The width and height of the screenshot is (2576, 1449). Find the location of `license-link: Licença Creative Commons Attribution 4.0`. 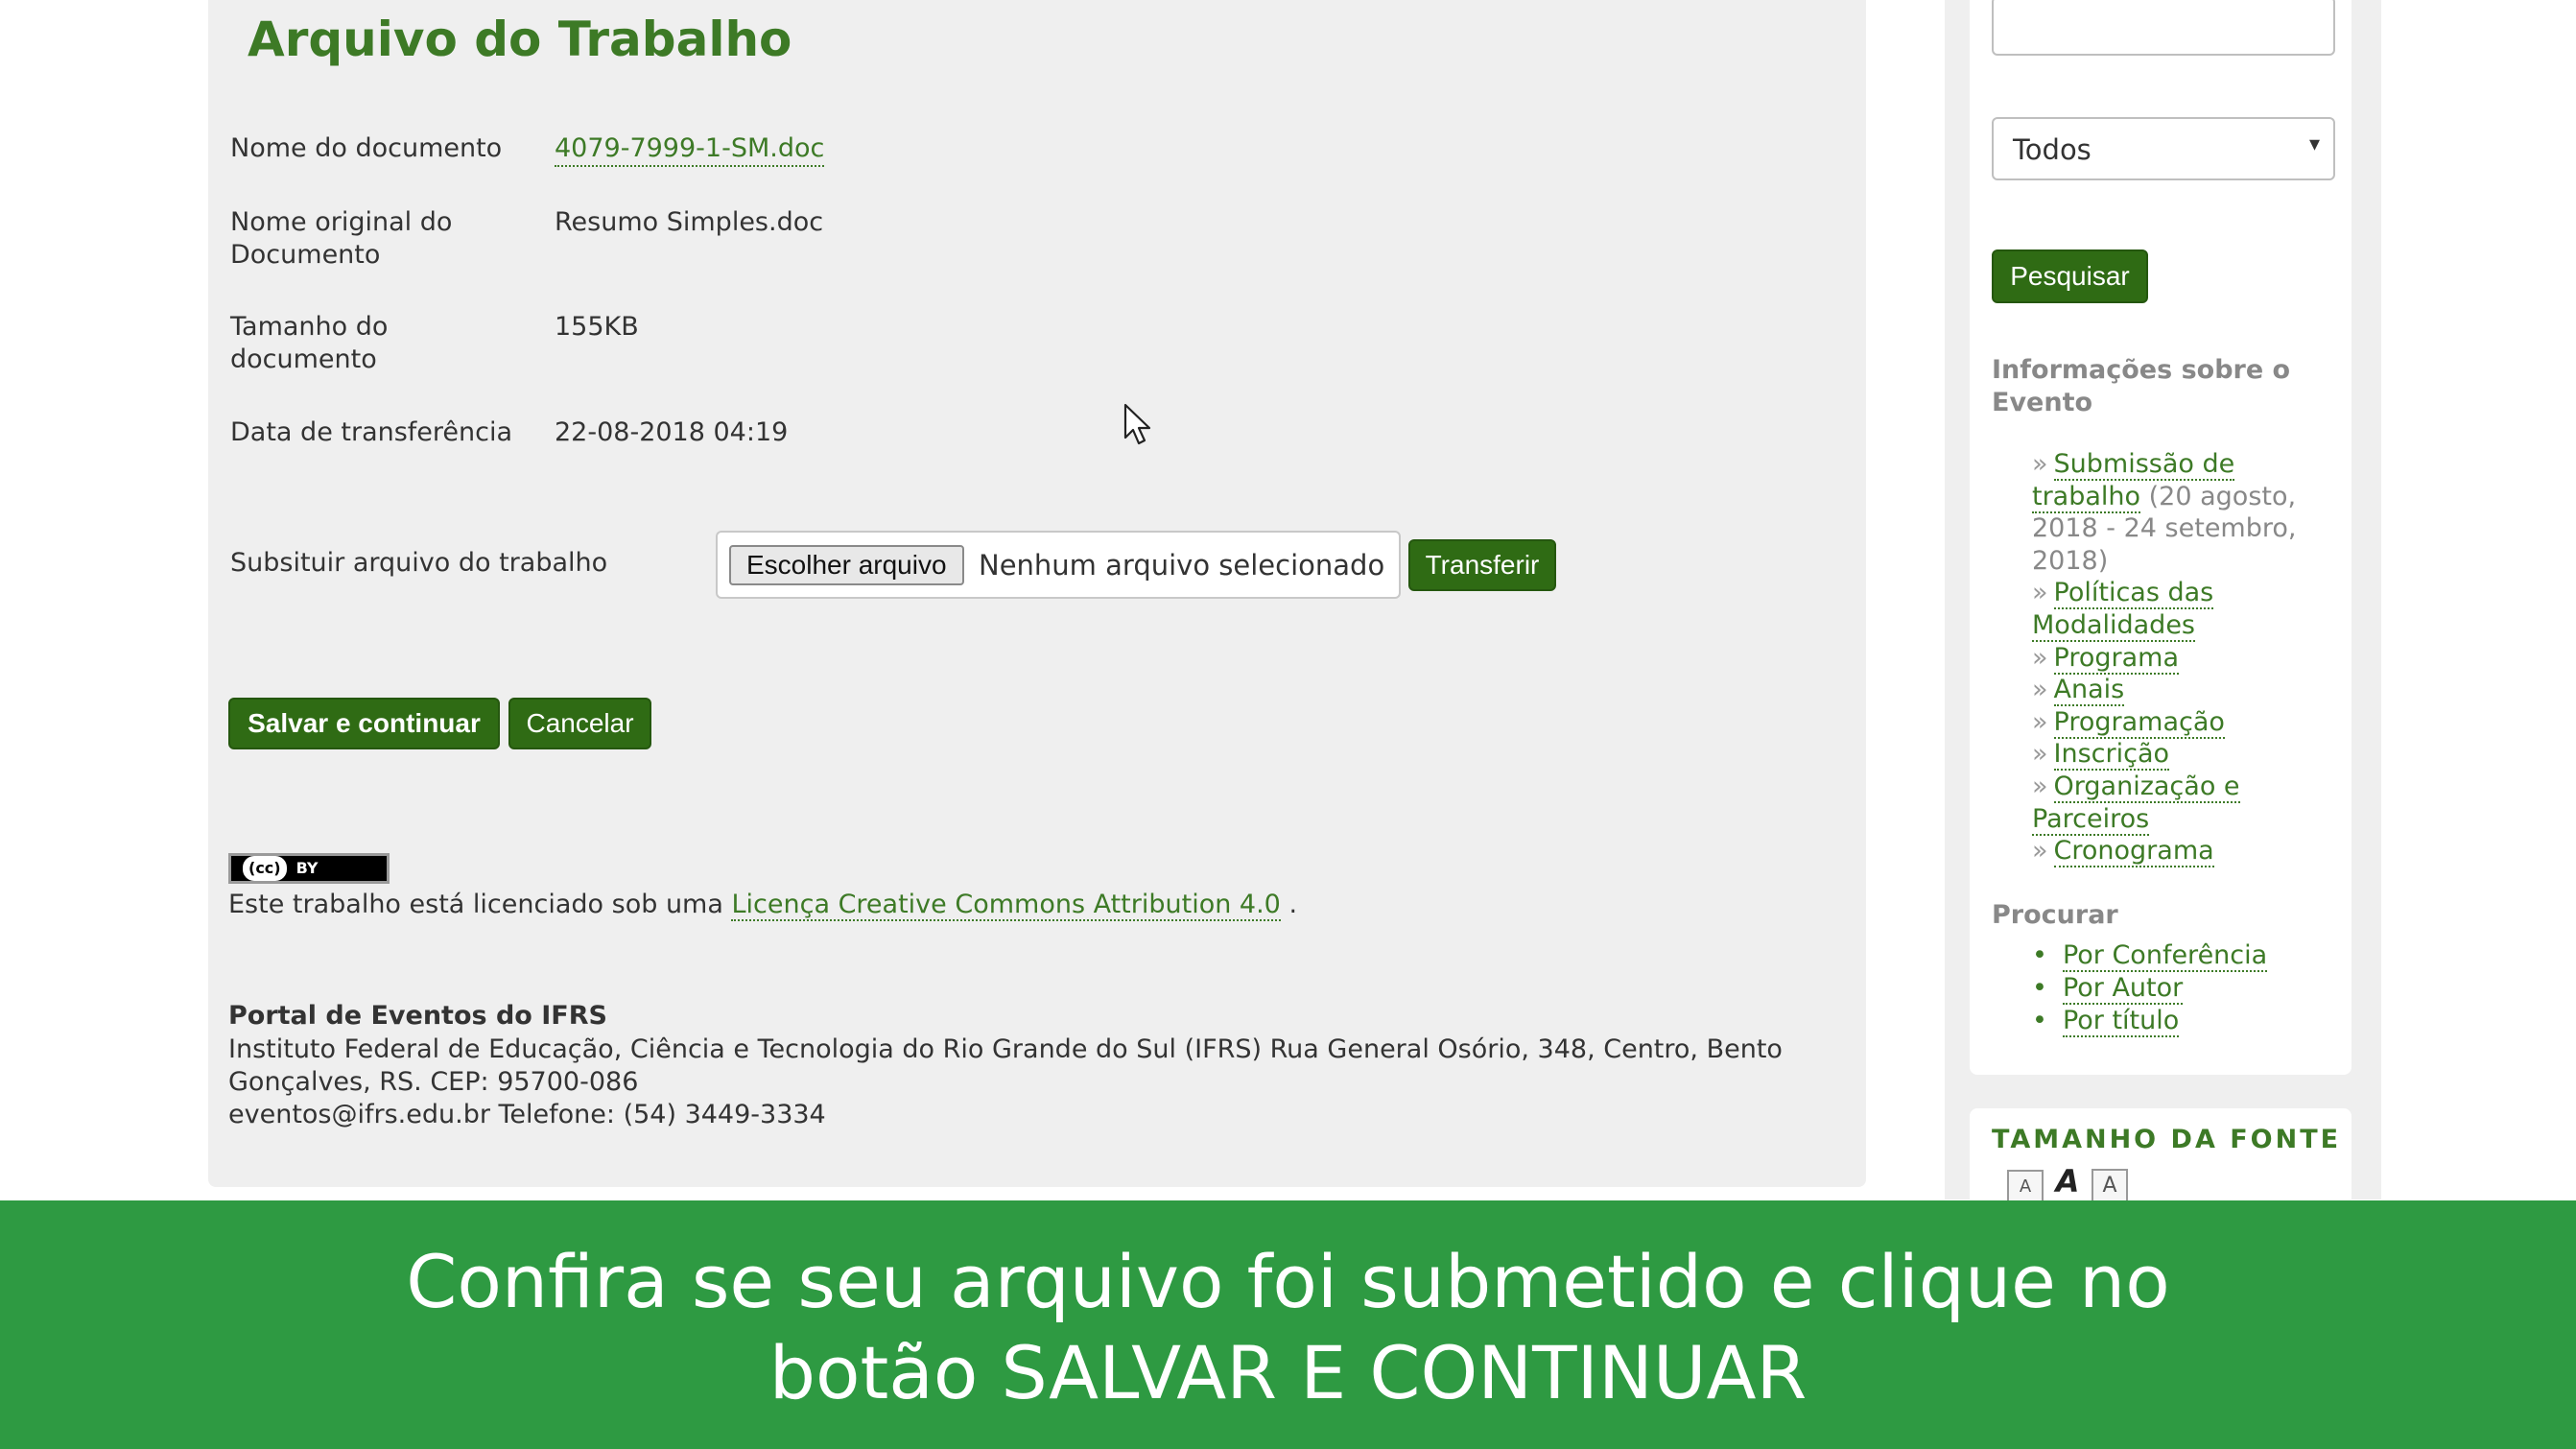

license-link: Licença Creative Commons Attribution 4.0 is located at coordinates (1006, 905).